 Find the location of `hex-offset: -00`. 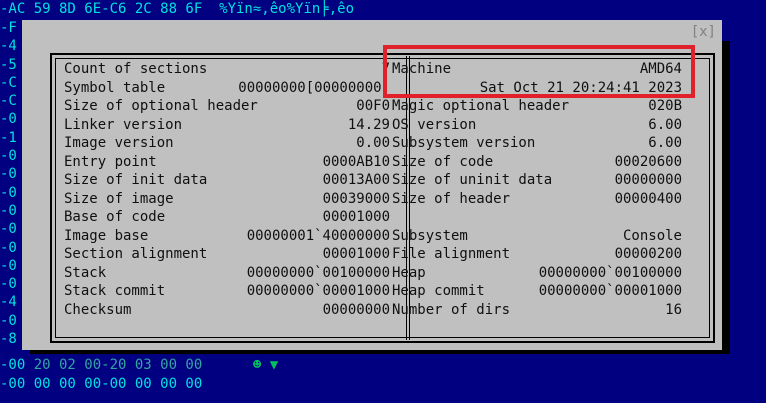

hex-offset: -00 is located at coordinates (17, 365).